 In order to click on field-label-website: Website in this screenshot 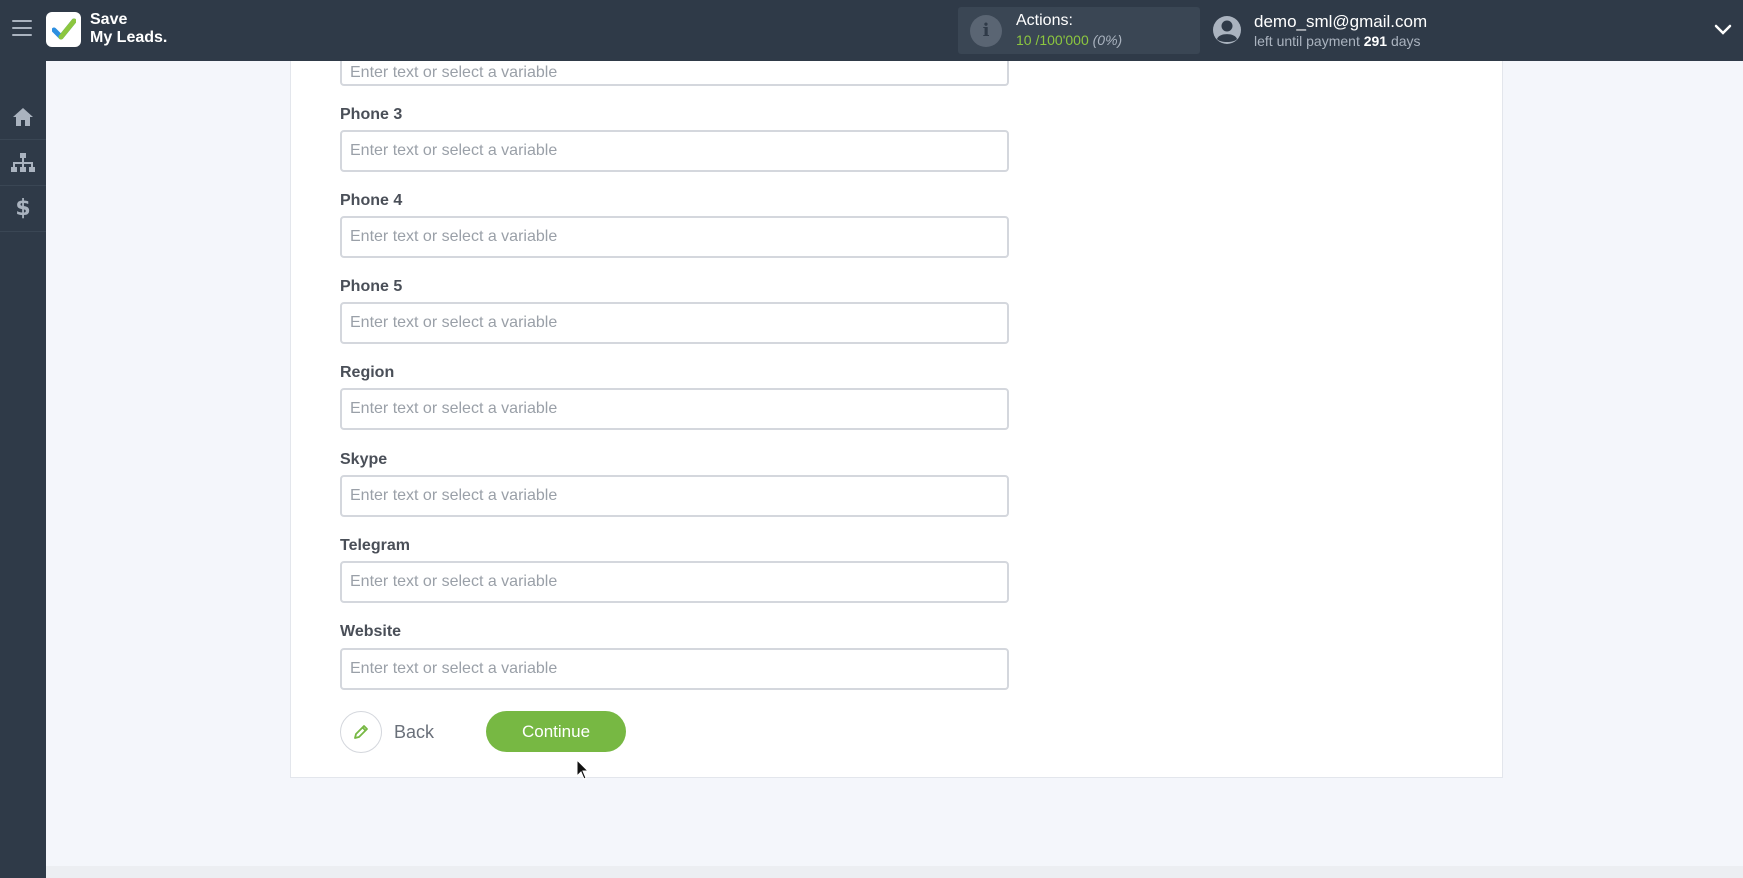, I will do `click(371, 631)`.